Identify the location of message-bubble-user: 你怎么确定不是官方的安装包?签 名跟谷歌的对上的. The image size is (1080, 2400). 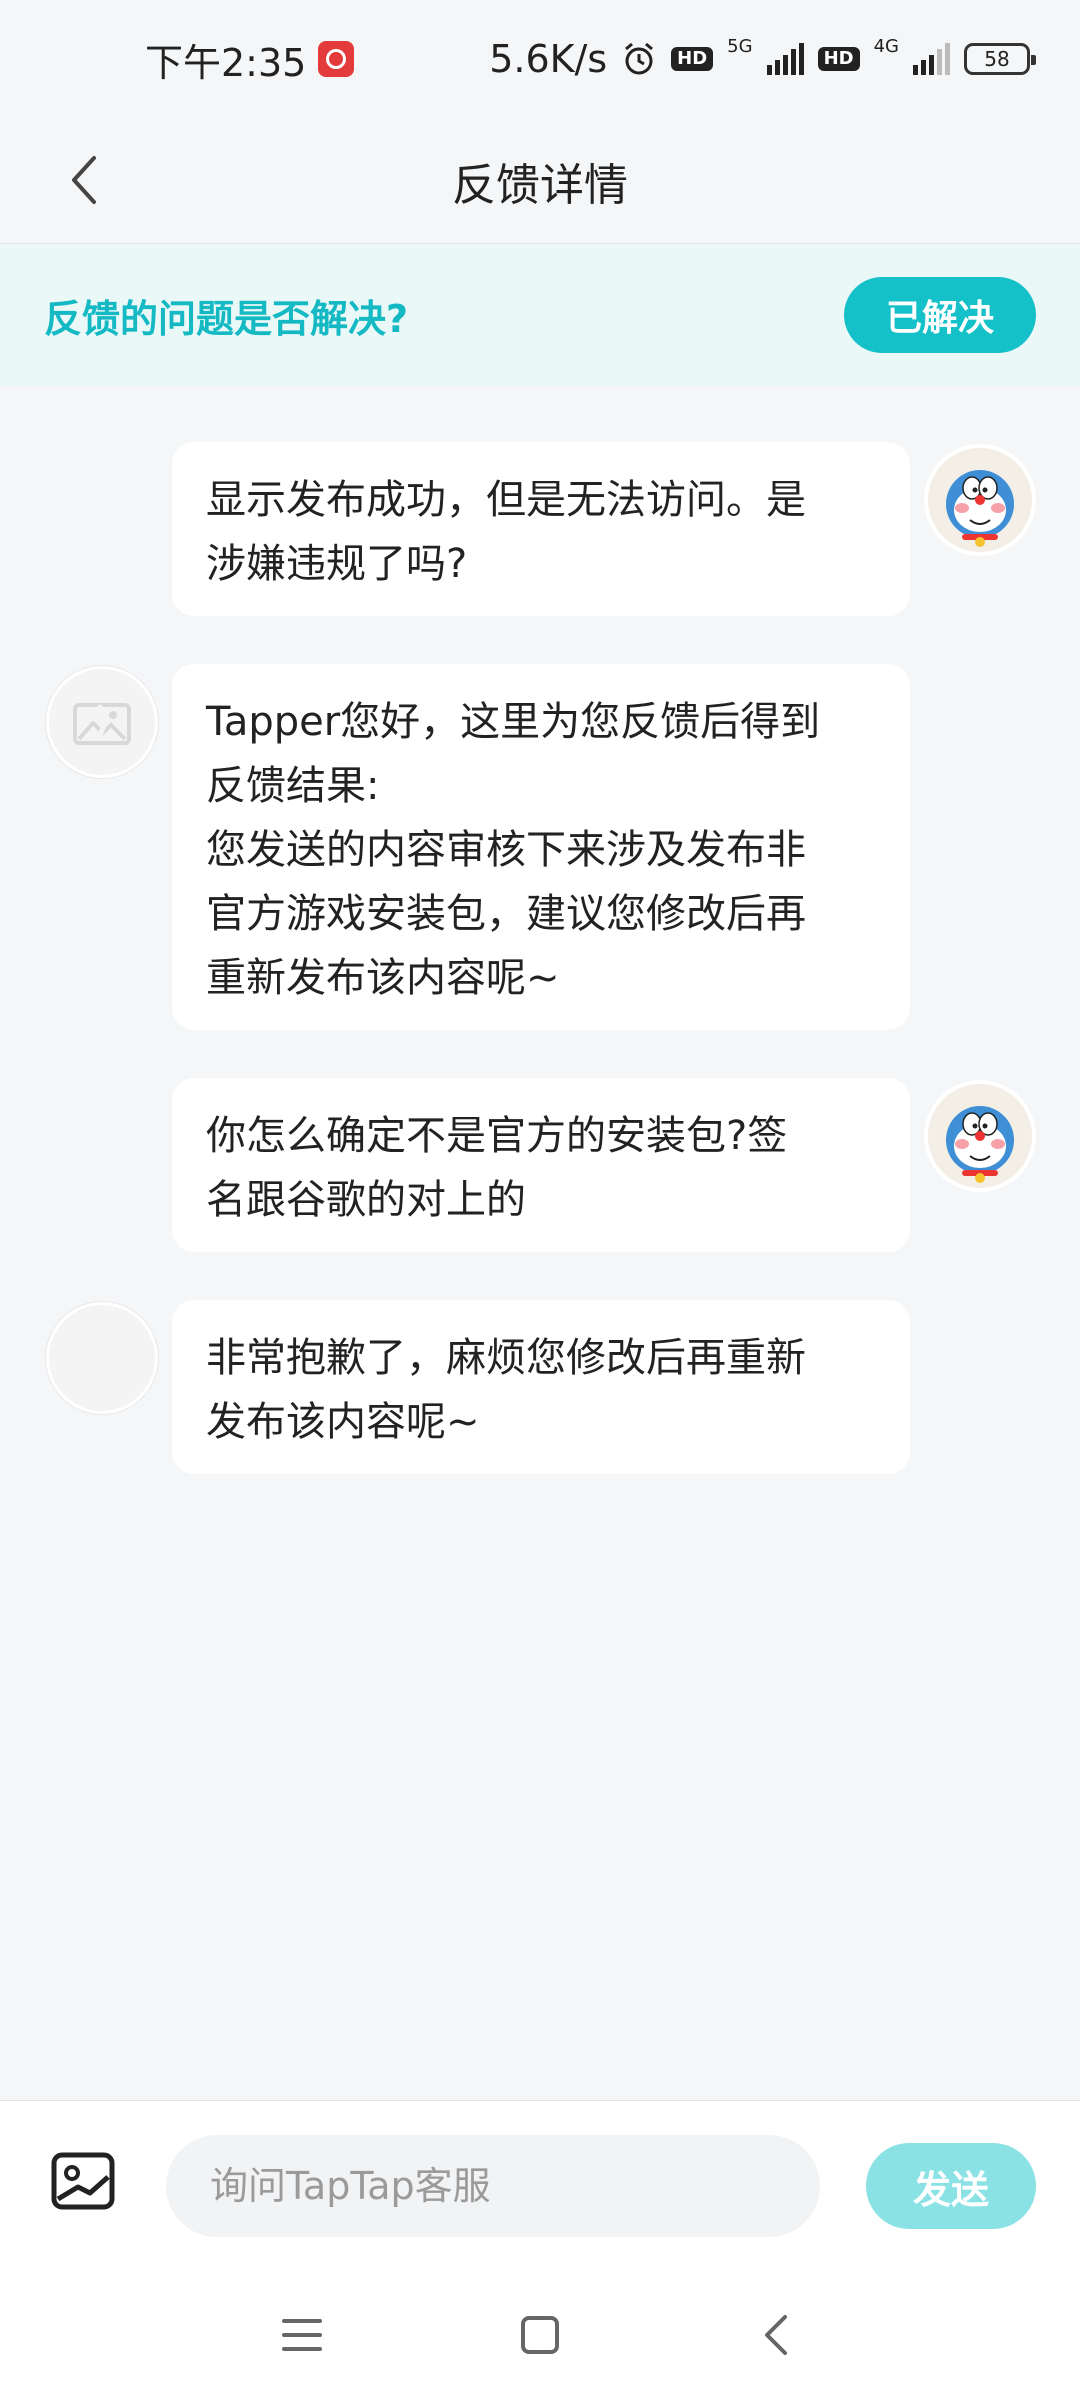
(541, 1165).